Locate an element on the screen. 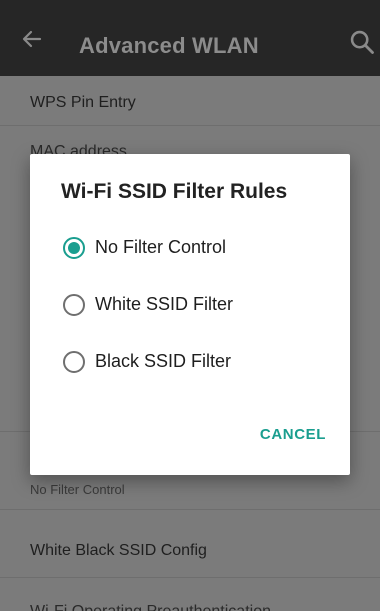 The height and width of the screenshot is (611, 380). setting-wifi-preauthentication: Wi-Fi Operating Preauthentication is located at coordinates (190, 594).